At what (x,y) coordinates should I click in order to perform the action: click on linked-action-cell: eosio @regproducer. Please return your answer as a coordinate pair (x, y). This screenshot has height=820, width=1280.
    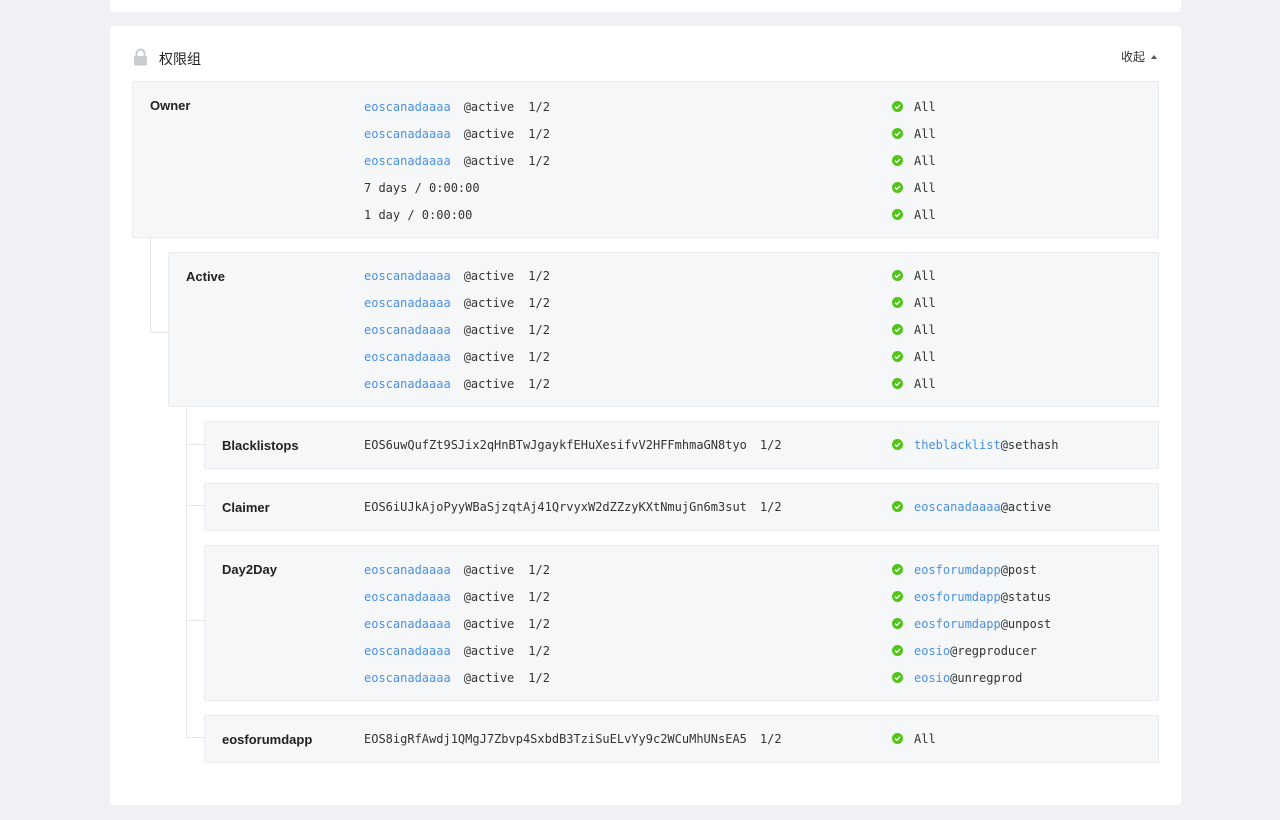
    Looking at the image, I should click on (964, 650).